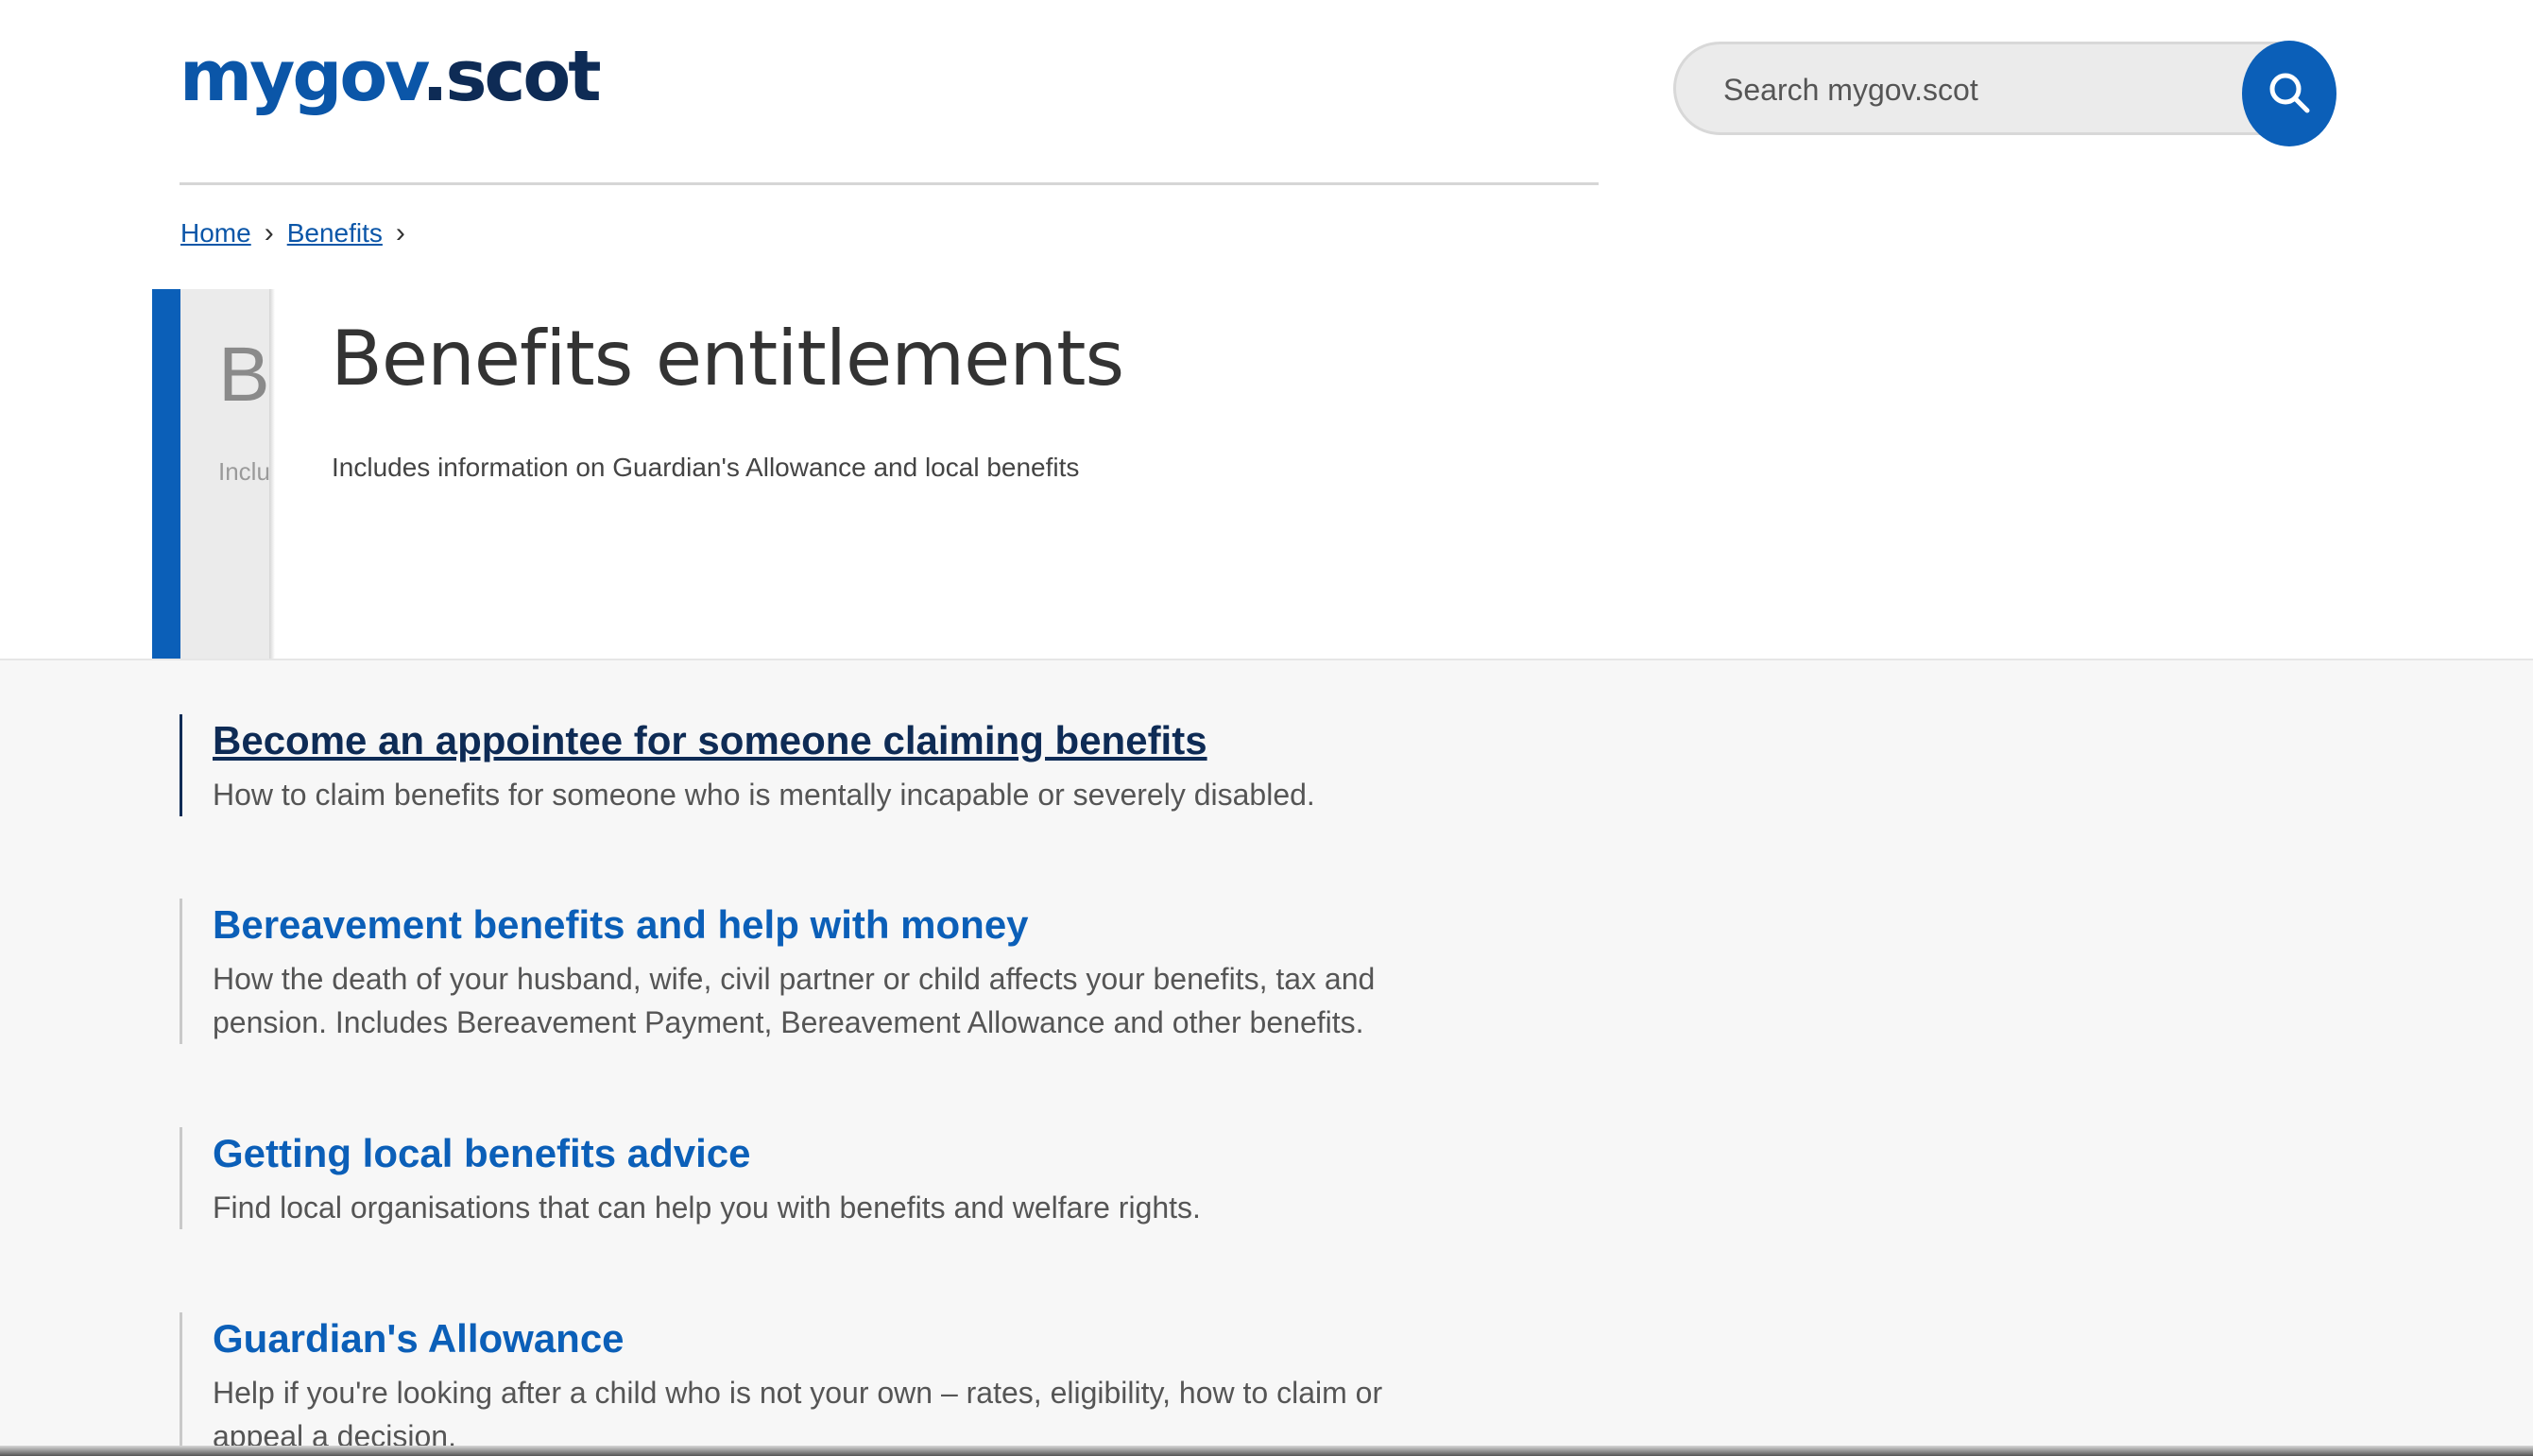  I want to click on search-field, so click(2004, 89).